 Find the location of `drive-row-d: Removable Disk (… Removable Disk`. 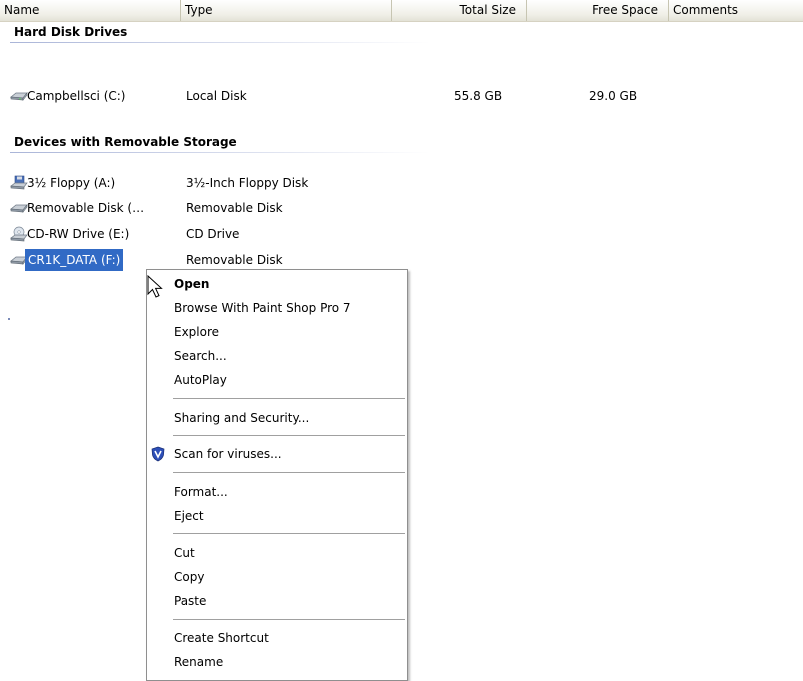

drive-row-d: Removable Disk (… Removable Disk is located at coordinates (401, 208).